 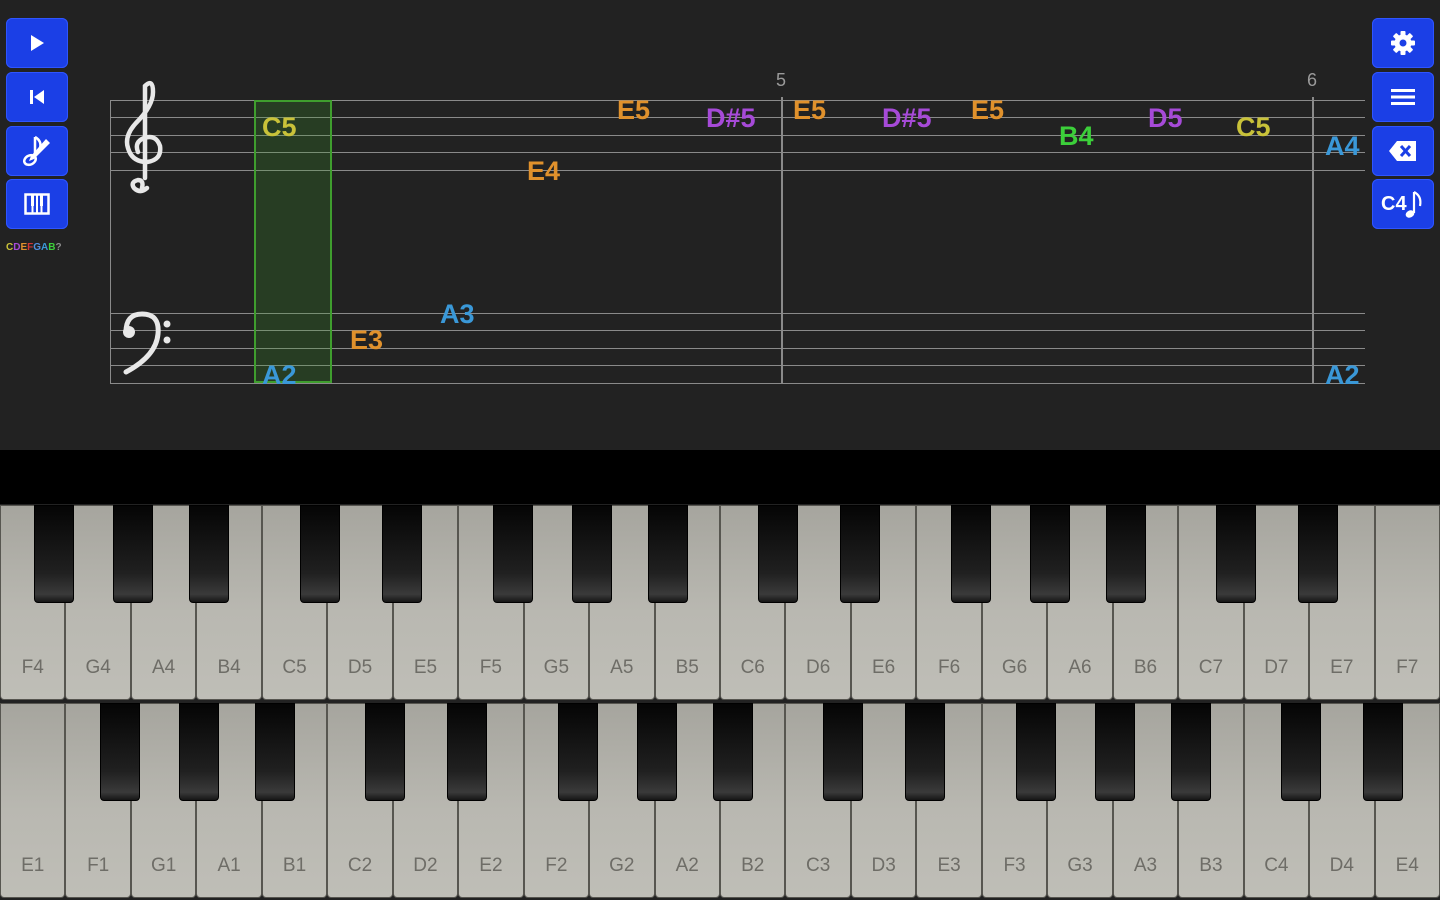 I want to click on gear-icon, so click(x=1403, y=43).